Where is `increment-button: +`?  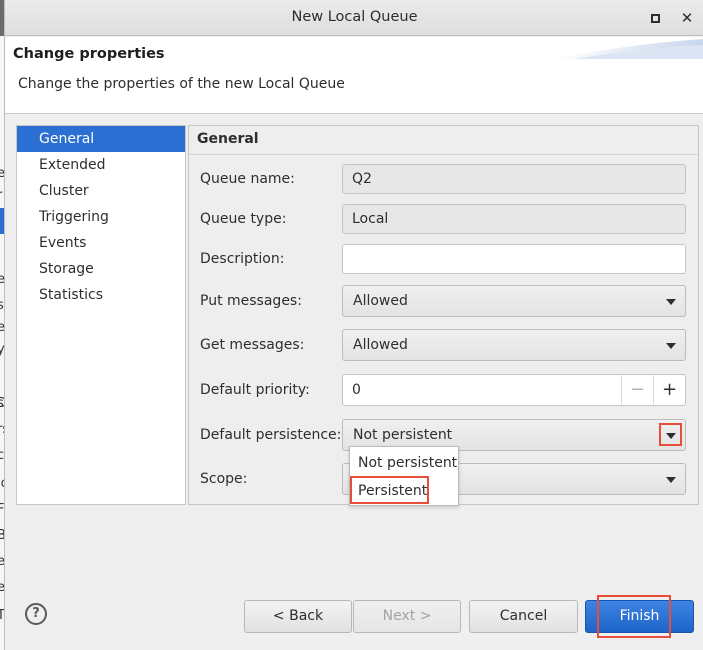 increment-button: + is located at coordinates (669, 390).